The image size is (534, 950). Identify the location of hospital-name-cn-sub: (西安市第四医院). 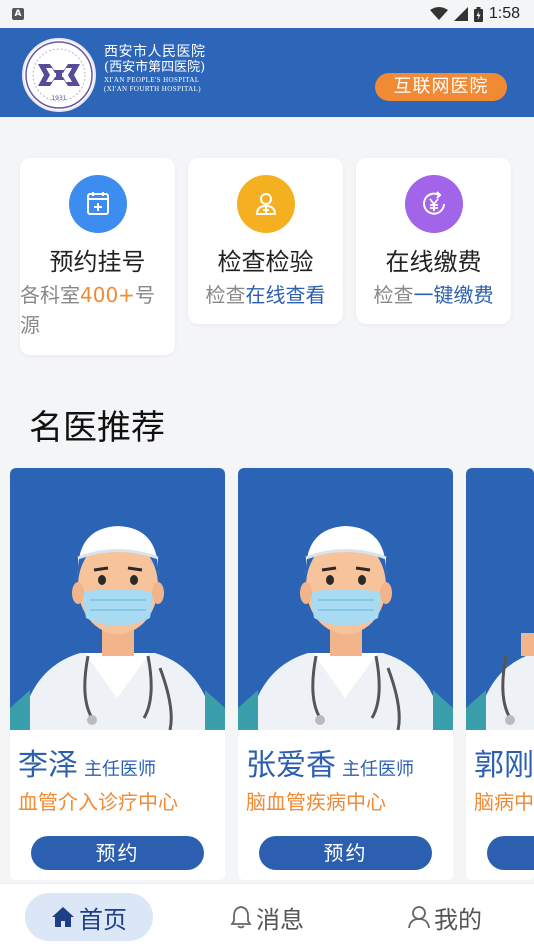
(155, 67).